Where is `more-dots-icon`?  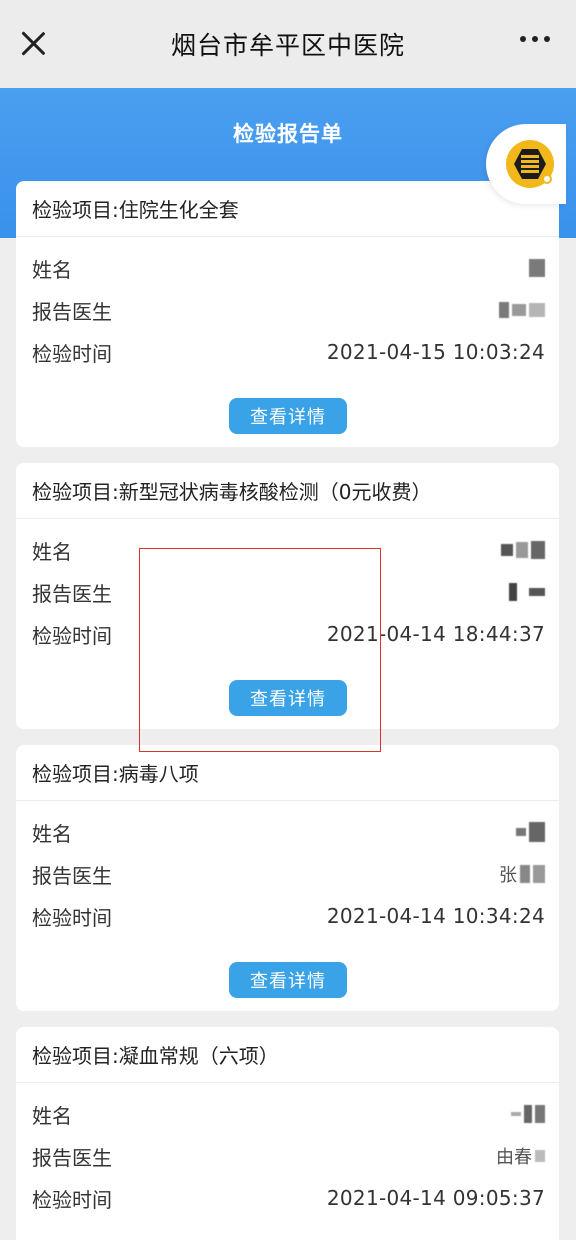 more-dots-icon is located at coordinates (535, 39).